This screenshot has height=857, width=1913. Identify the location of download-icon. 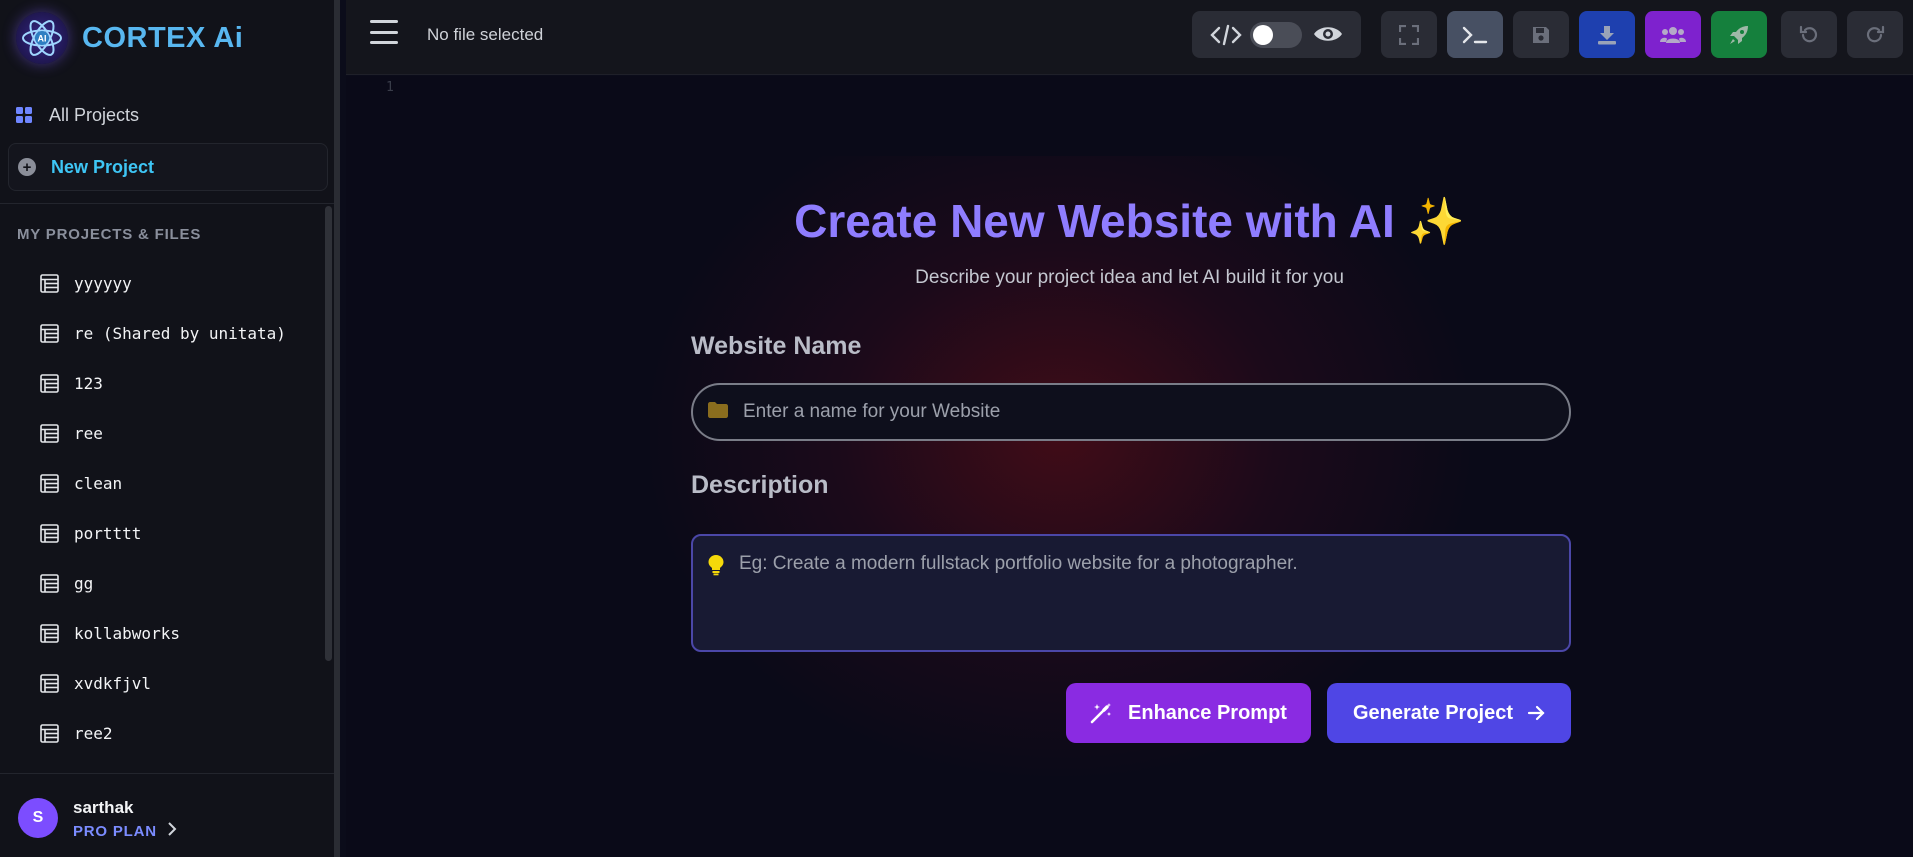
(1607, 34).